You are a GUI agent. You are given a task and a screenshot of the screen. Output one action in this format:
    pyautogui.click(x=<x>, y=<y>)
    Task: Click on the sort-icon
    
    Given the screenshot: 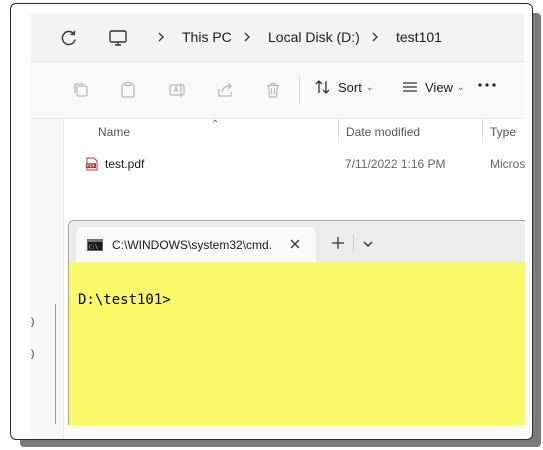 What is the action you would take?
    pyautogui.click(x=322, y=87)
    